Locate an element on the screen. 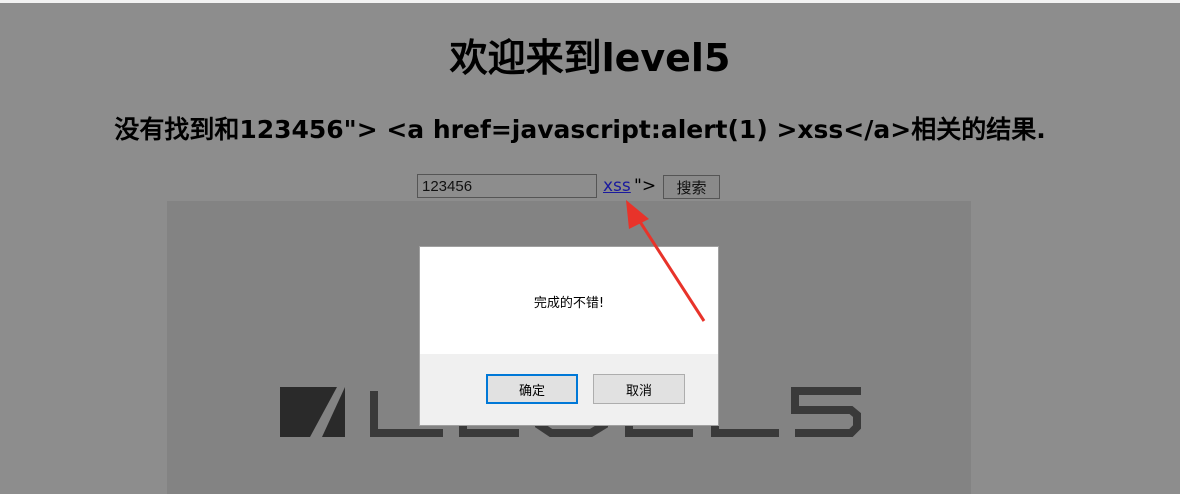 The width and height of the screenshot is (1180, 494). dialog-ok-button: 确定 is located at coordinates (532, 389).